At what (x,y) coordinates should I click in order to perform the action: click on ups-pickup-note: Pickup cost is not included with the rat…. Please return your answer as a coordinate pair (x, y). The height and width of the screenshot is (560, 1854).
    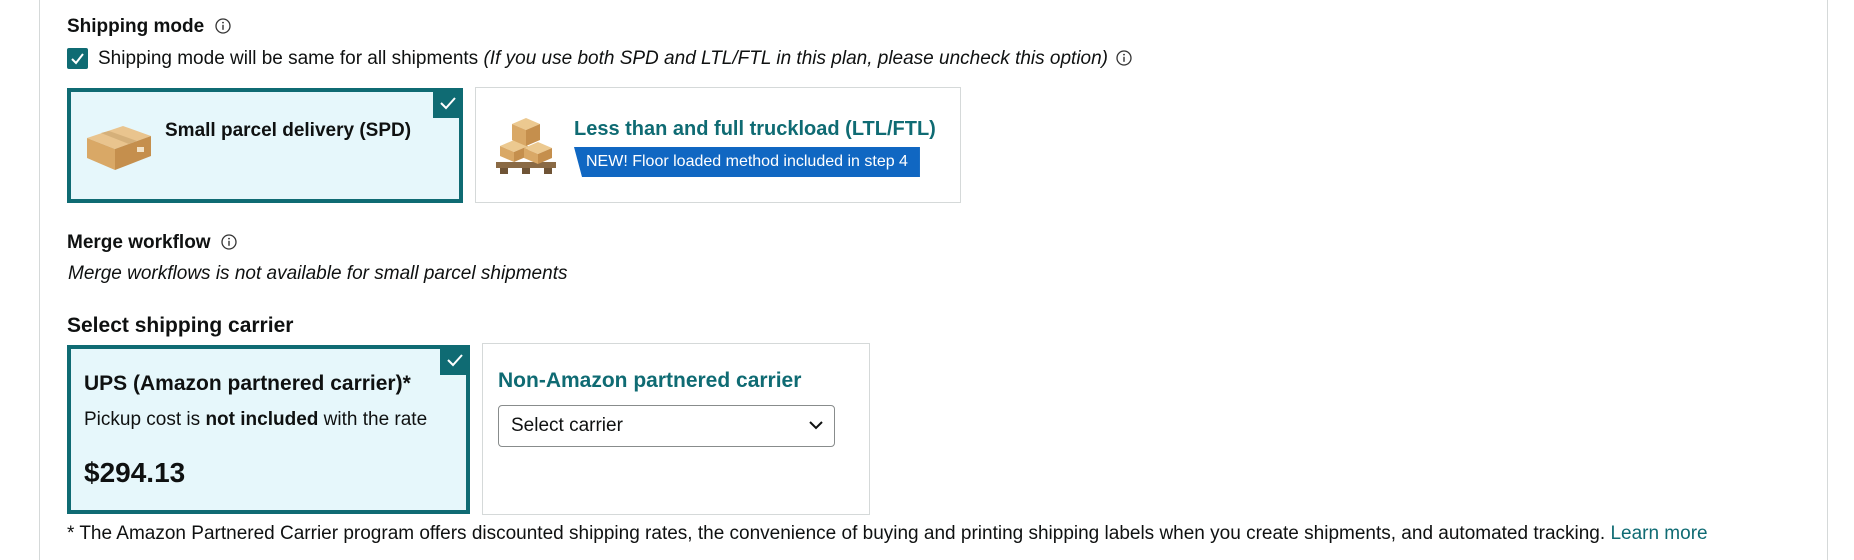
    Looking at the image, I should click on (255, 420).